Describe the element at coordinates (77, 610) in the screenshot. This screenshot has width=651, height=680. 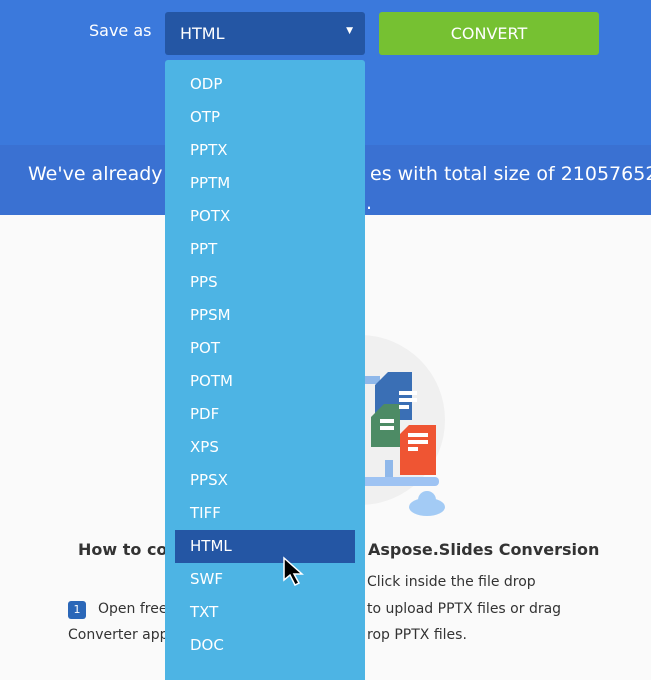
I see `step-number-badge: 1` at that location.